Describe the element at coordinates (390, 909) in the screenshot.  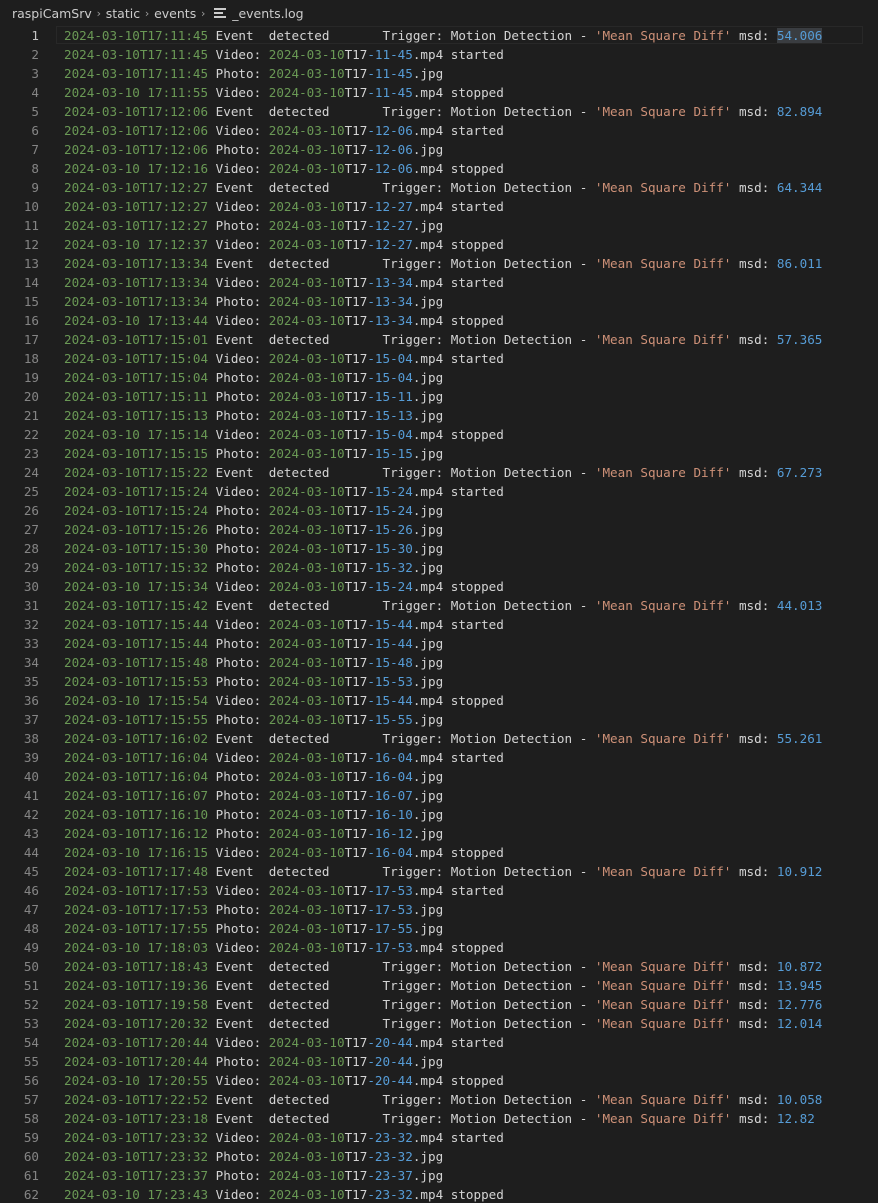
I see `filename-minsec: -17-53` at that location.